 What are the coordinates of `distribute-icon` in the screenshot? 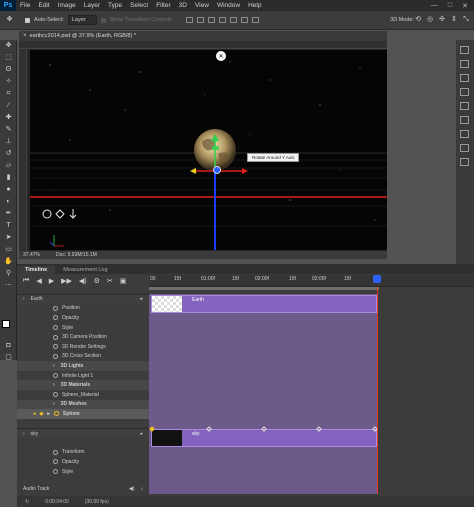 It's located at (255, 20).